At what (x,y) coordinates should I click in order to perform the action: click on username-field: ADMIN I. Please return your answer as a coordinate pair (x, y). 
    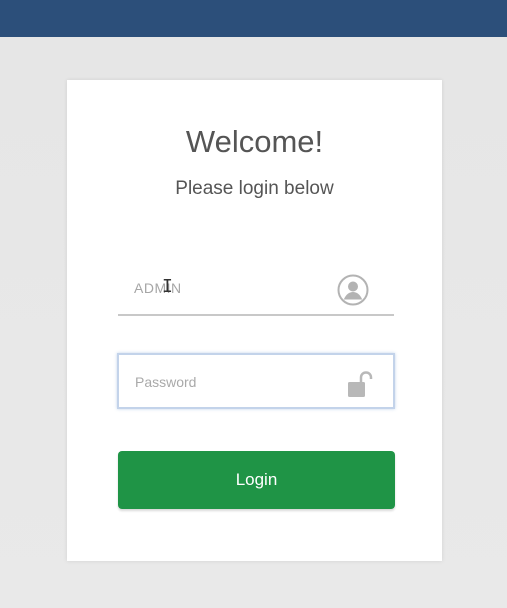
    Looking at the image, I should click on (256, 289).